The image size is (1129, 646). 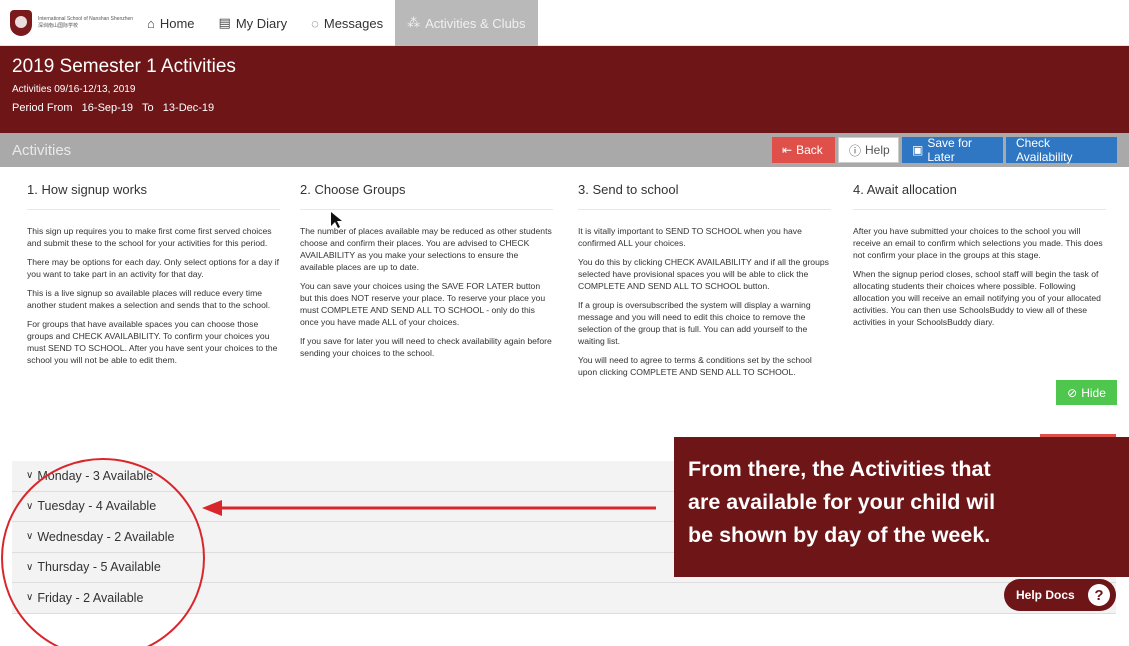 I want to click on back-label: Back, so click(x=809, y=150).